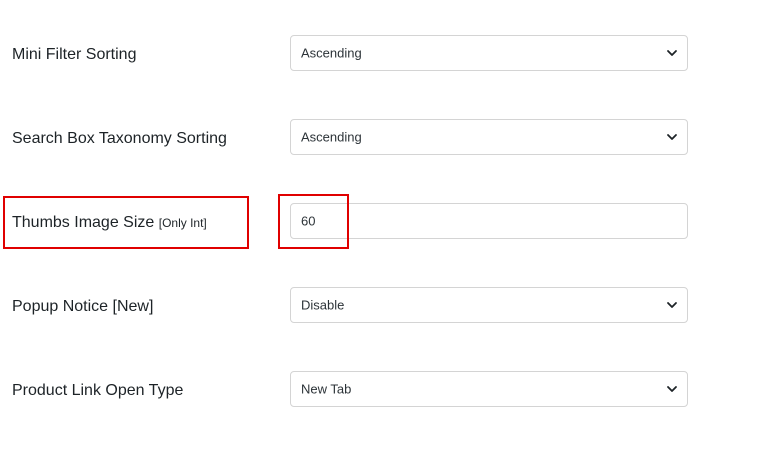  I want to click on setting-row-product-link-open-type: Product Link Open Type New Tab, so click(379, 391).